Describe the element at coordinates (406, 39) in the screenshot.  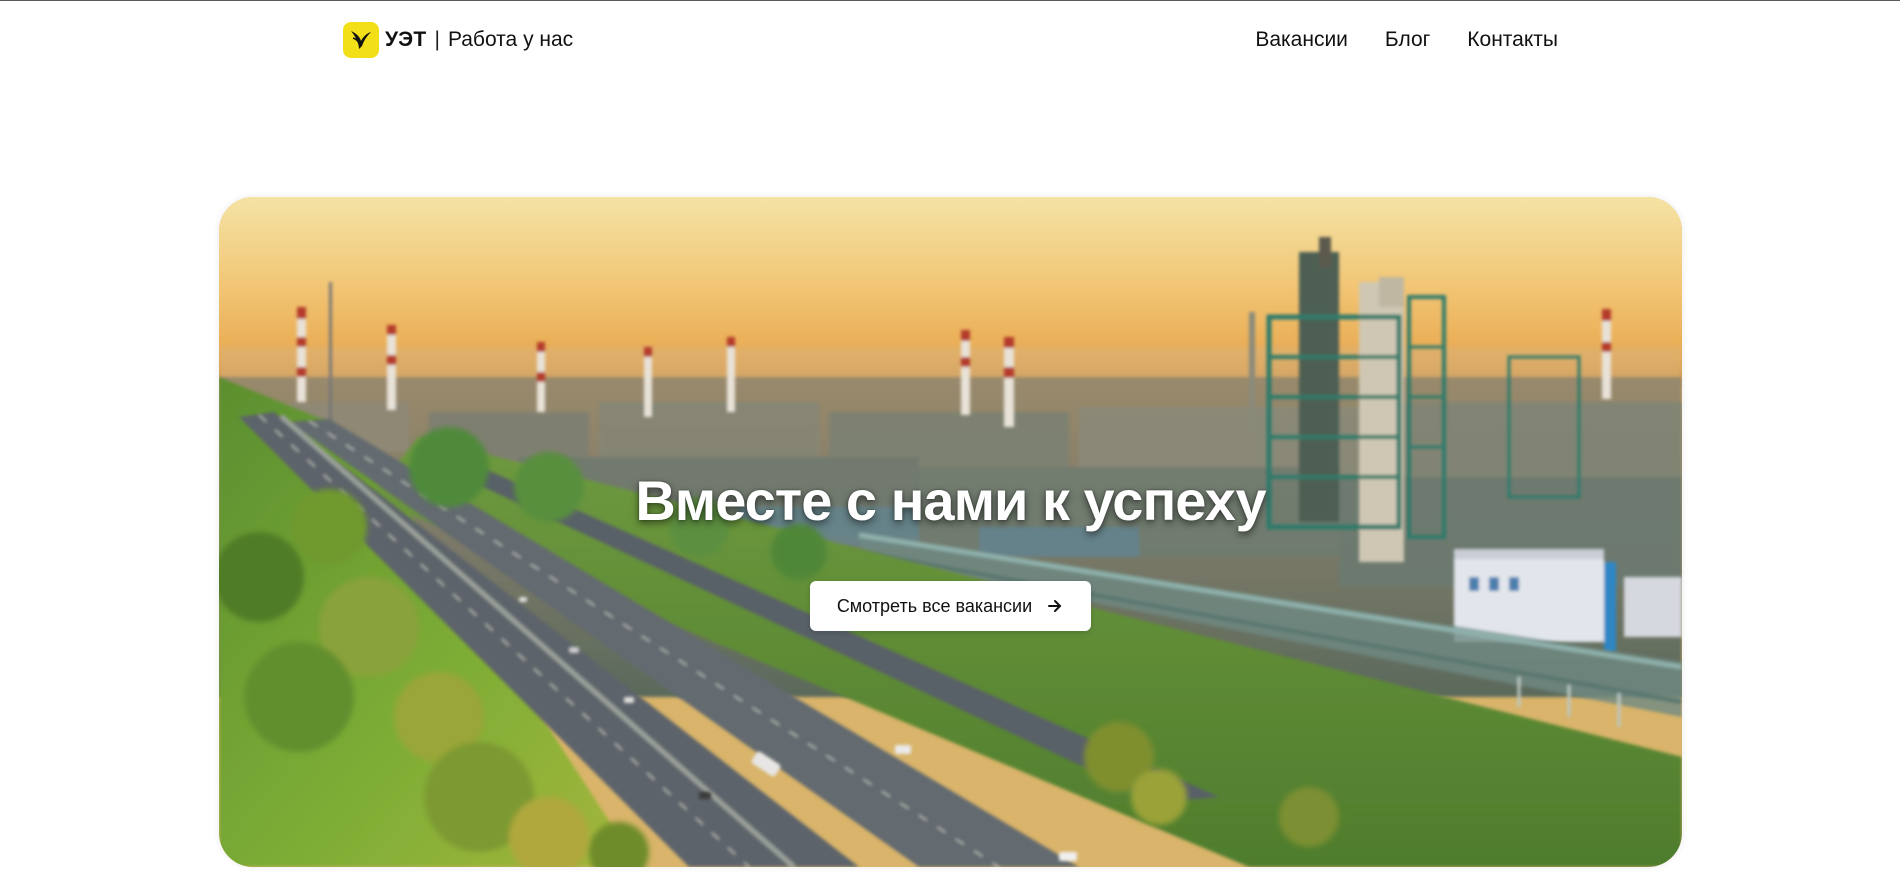
I see `logo-brand: УЭТ` at that location.